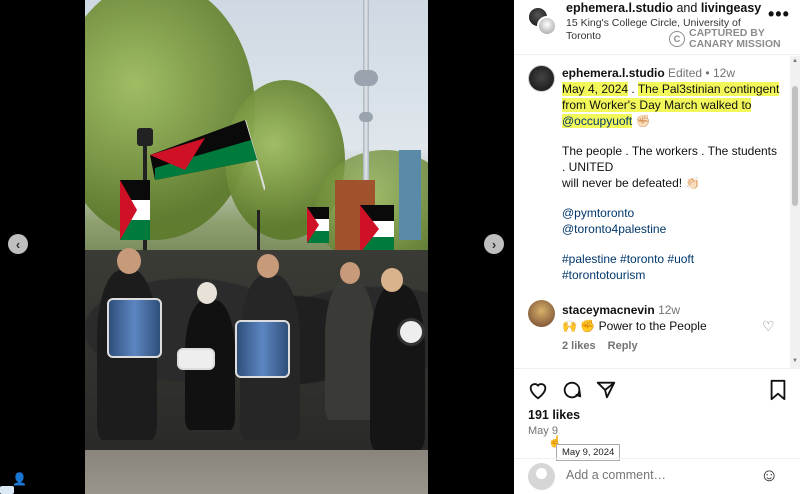 The height and width of the screenshot is (494, 800). I want to click on mention-pymtoronto-link: @pymtoronto, so click(672, 213).